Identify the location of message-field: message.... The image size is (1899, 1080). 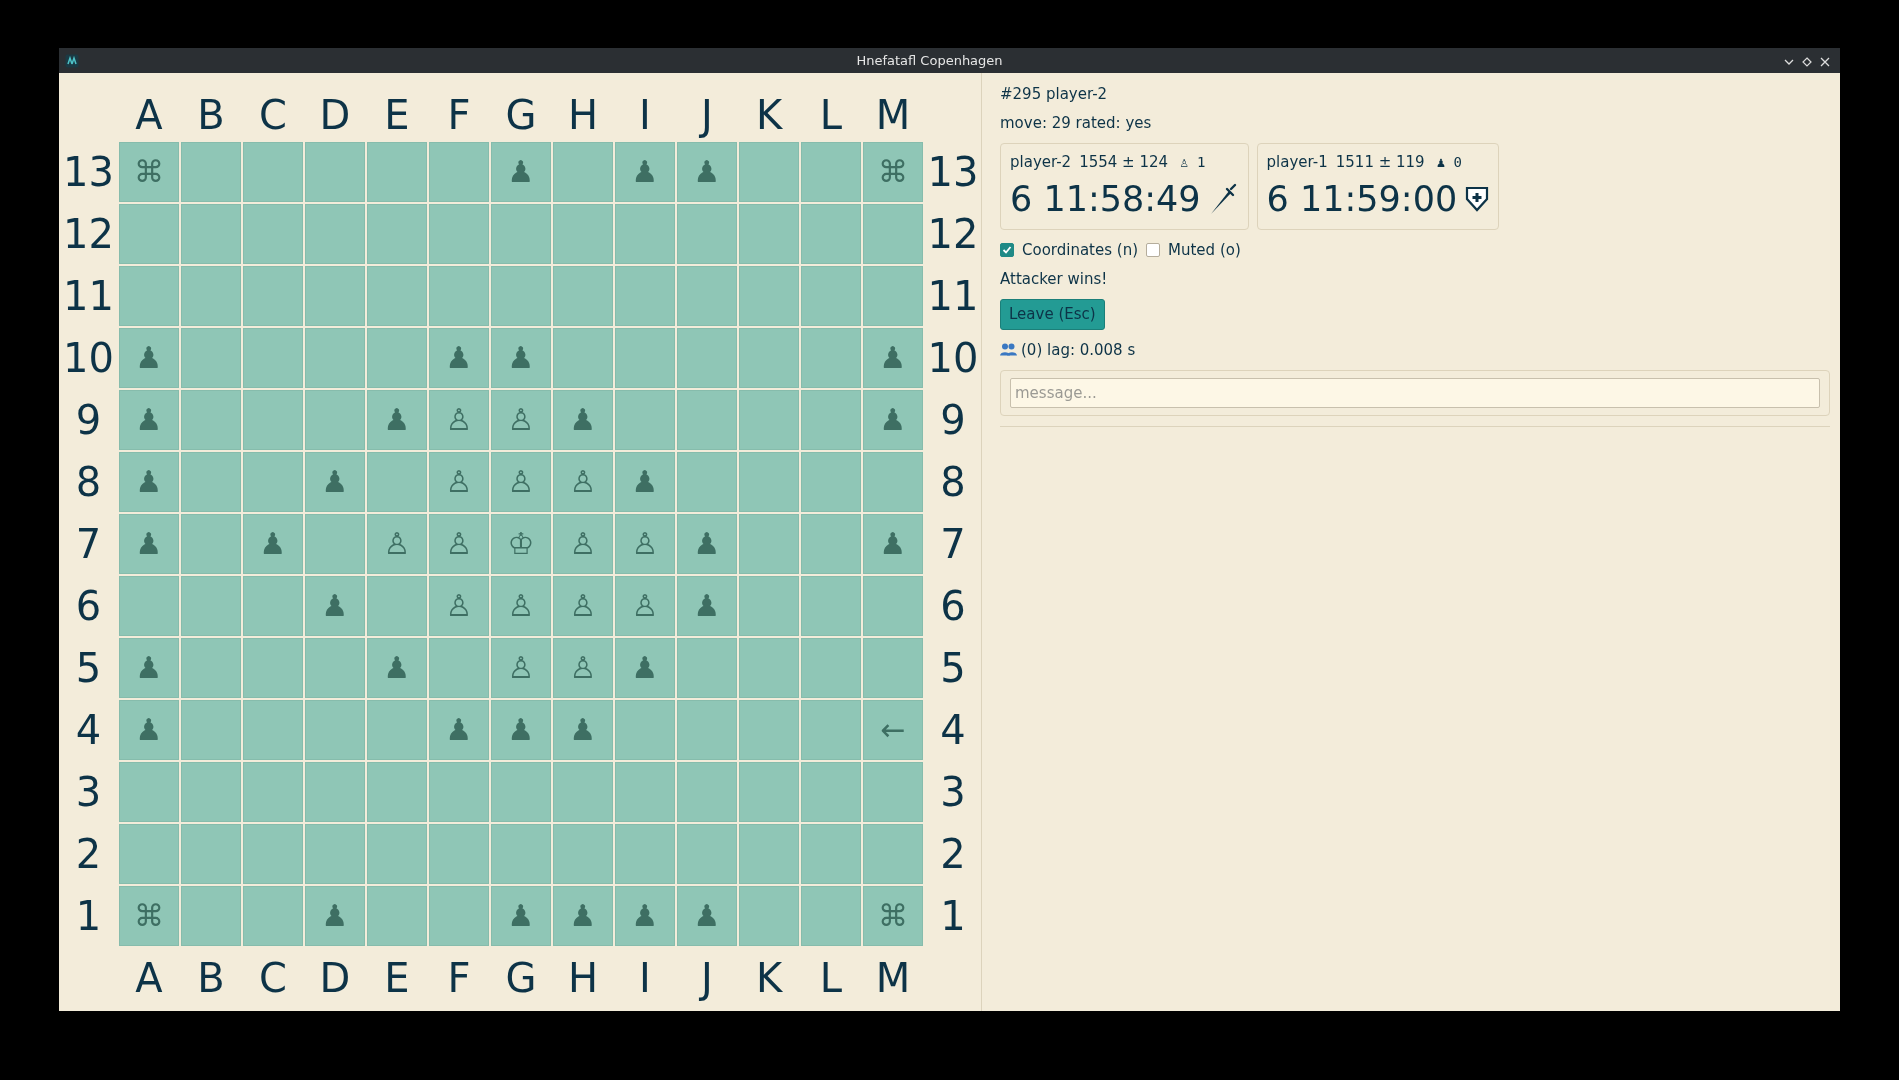
(1415, 393).